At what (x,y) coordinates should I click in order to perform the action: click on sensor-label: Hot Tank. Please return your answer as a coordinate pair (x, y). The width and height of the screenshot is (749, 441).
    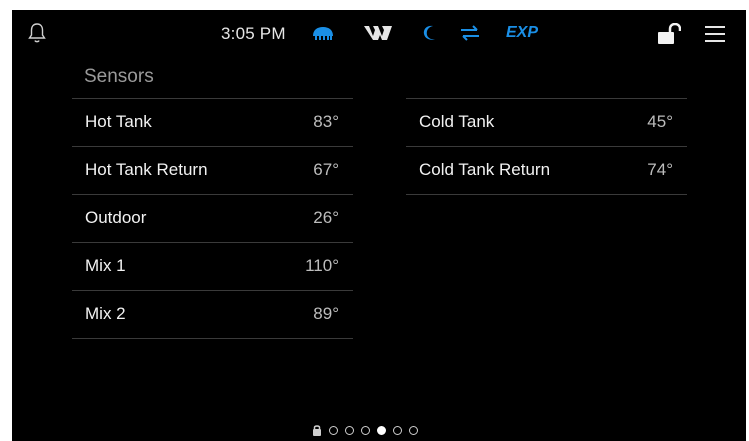
    Looking at the image, I should click on (118, 121).